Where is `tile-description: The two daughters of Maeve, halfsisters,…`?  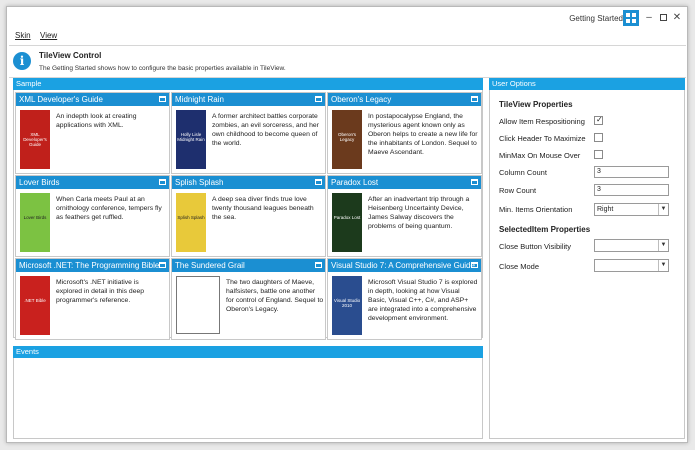
tile-description: The two daughters of Maeve, halfsisters,… is located at coordinates (275, 296).